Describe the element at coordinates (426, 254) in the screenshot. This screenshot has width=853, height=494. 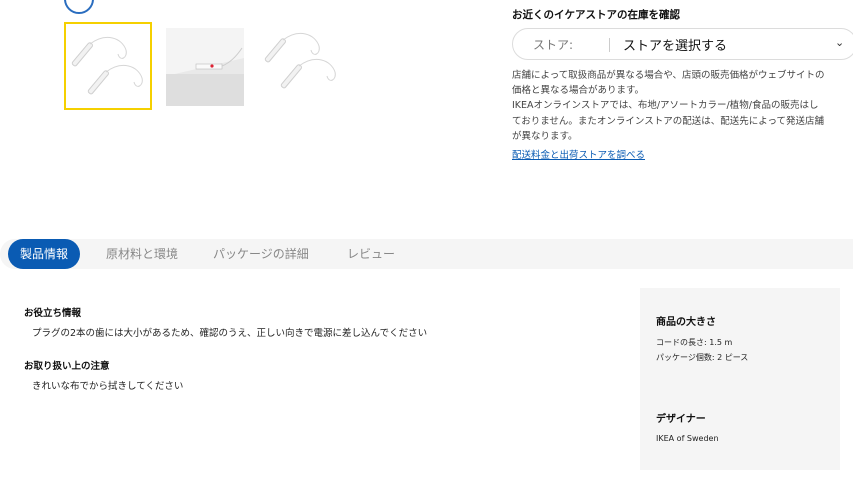
I see `product-tabs: 製品情報 原材料と環境 パッケージの詳細 レビュー` at that location.